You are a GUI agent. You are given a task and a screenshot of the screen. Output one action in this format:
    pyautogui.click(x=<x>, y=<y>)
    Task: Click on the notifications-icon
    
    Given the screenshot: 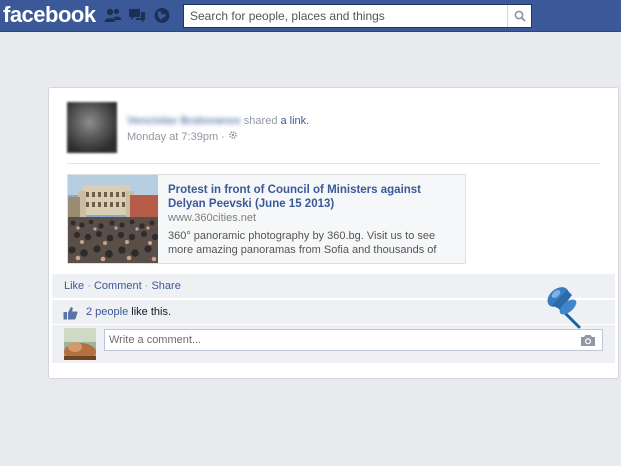 What is the action you would take?
    pyautogui.click(x=162, y=15)
    